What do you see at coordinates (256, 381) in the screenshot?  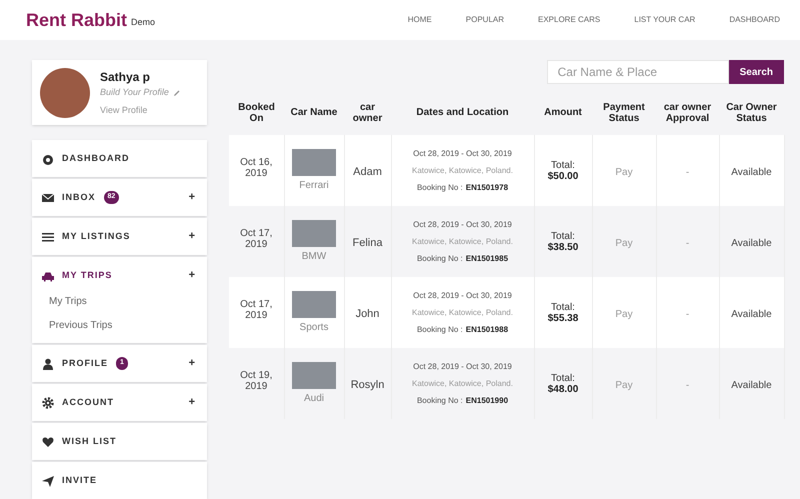 I see `table-cell-text: Oct 19, 2019` at bounding box center [256, 381].